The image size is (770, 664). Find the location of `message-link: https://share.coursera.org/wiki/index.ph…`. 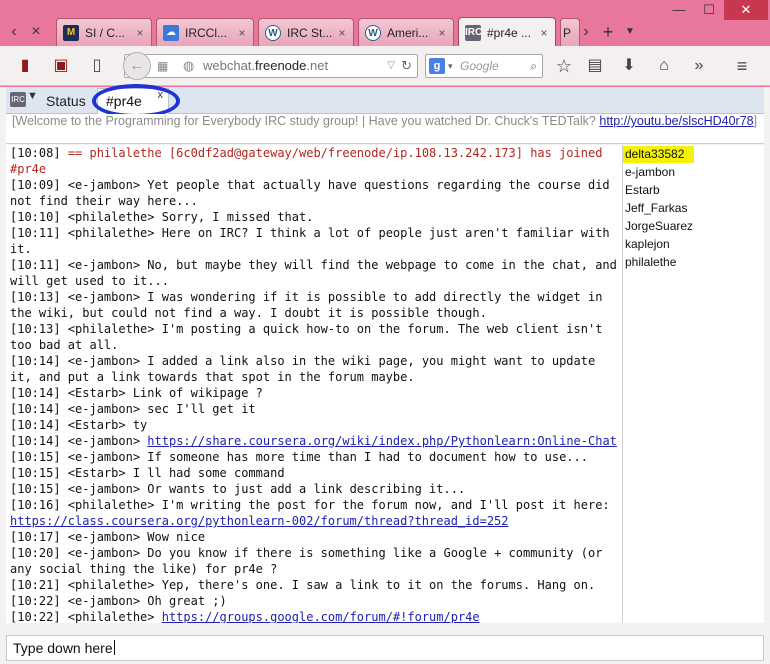

message-link: https://share.coursera.org/wiki/index.ph… is located at coordinates (382, 441).